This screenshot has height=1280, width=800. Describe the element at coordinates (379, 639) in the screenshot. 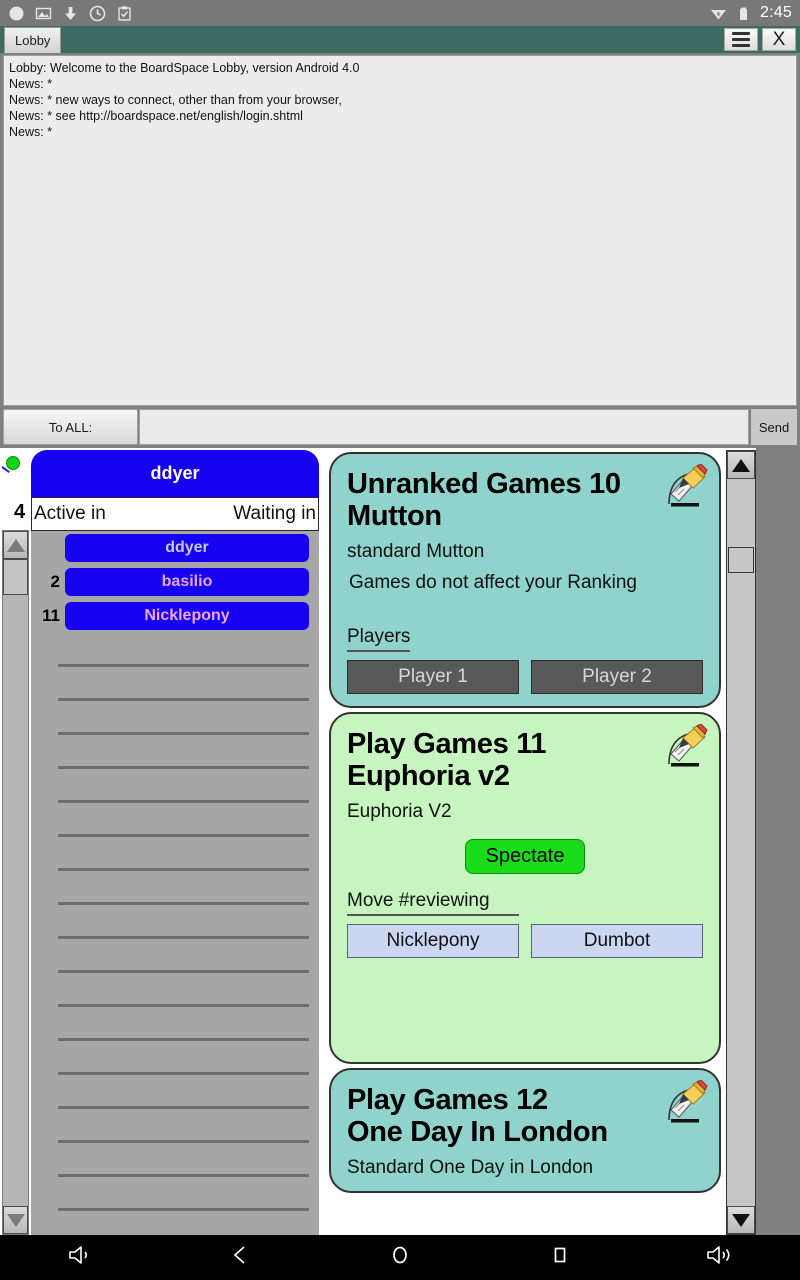

I see `game-card-section-label: Players` at that location.